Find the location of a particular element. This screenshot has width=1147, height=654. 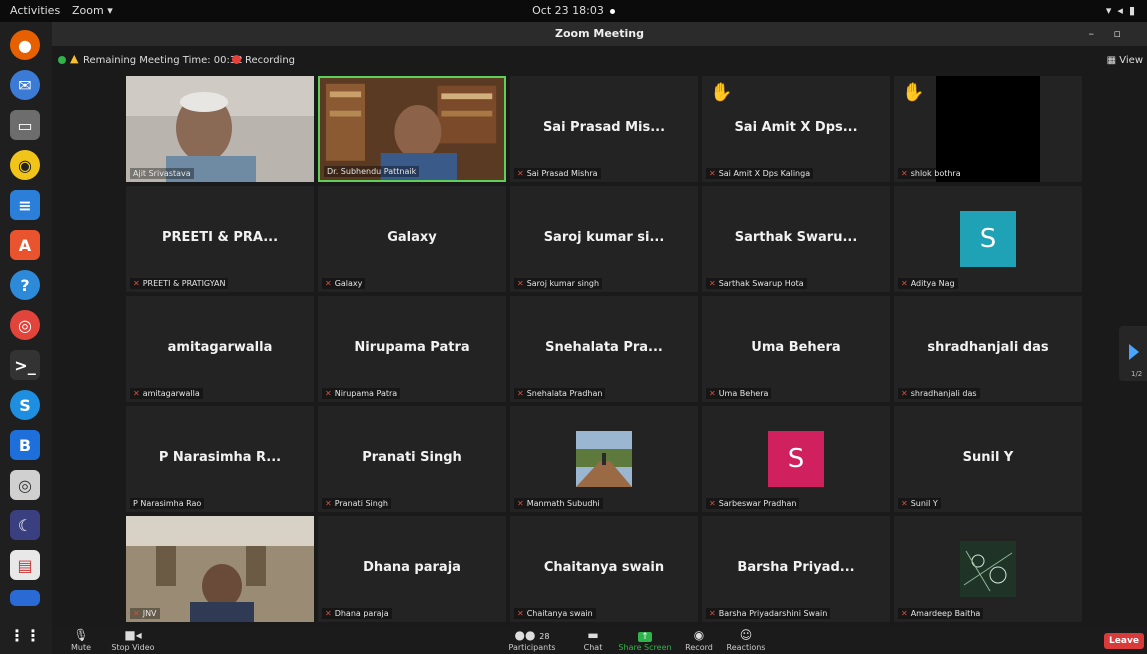

participants-button: ●● 28 Participants is located at coordinates (532, 640).